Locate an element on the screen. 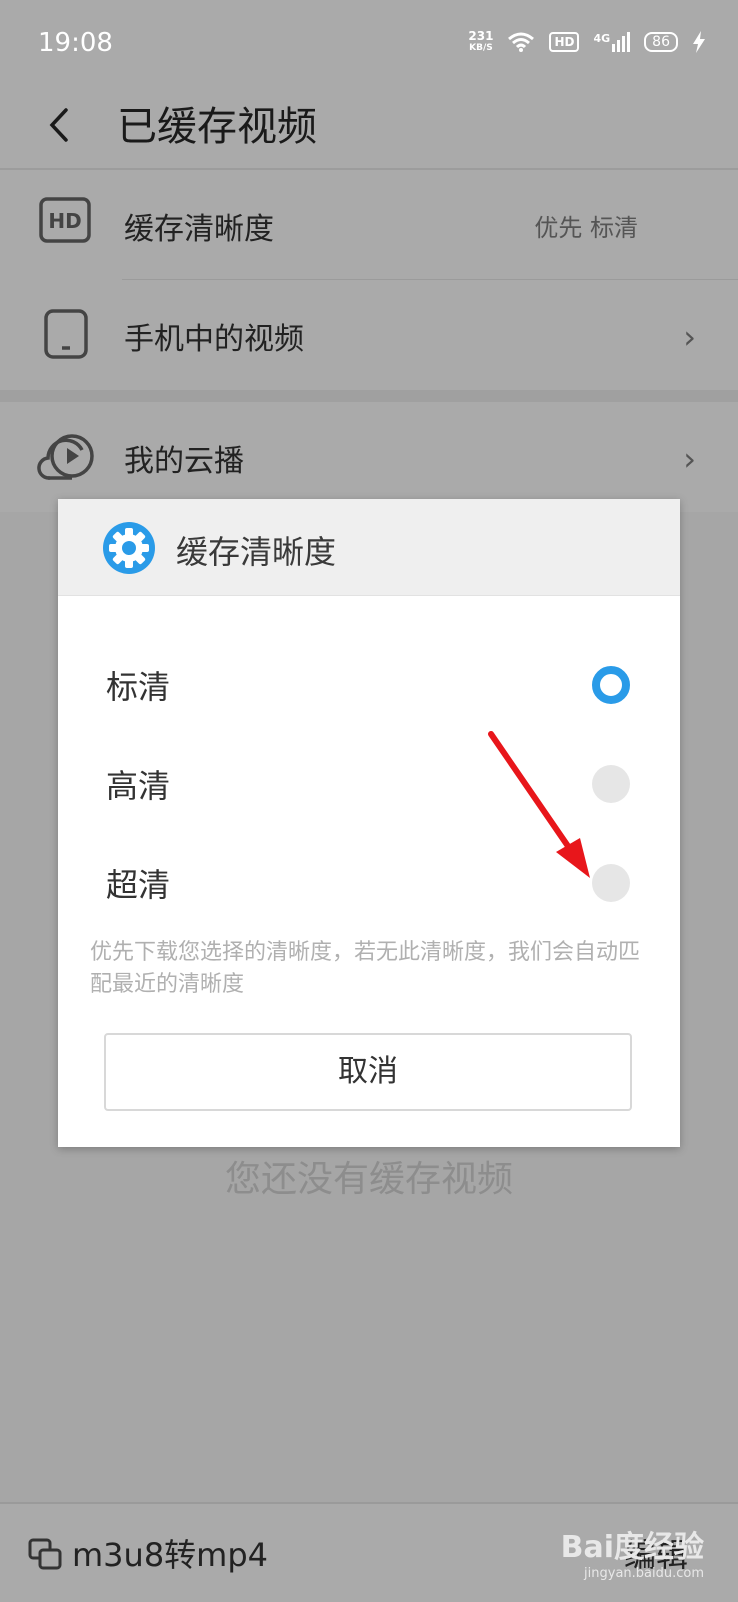 This screenshot has width=738, height=1602. radio-selected is located at coordinates (611, 685).